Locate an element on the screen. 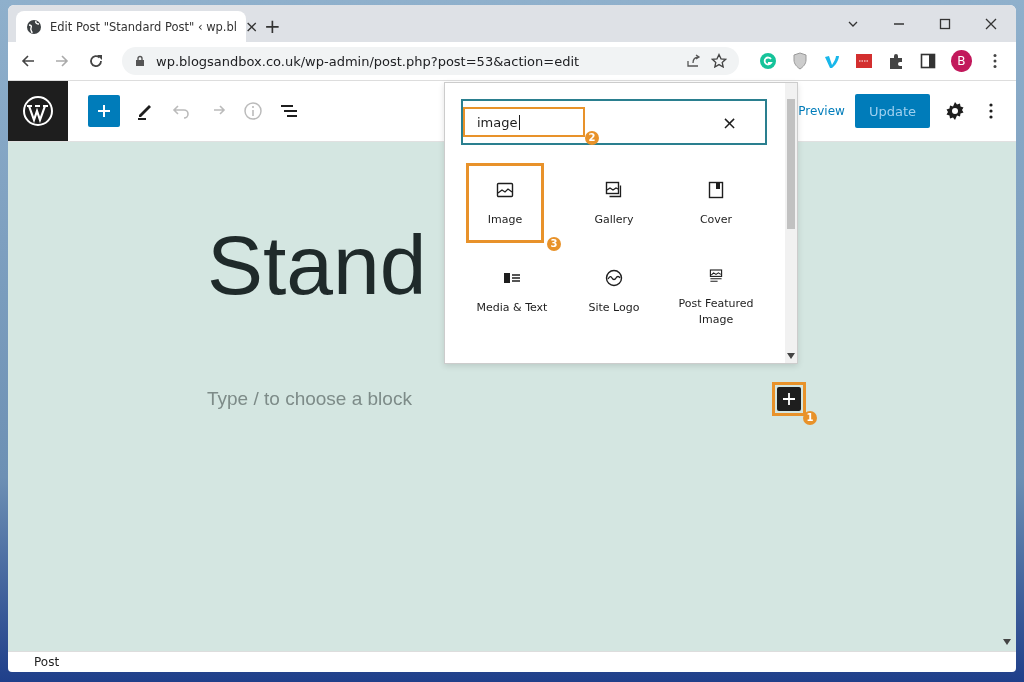 This screenshot has width=1024, height=682. cover-icon is located at coordinates (716, 190).